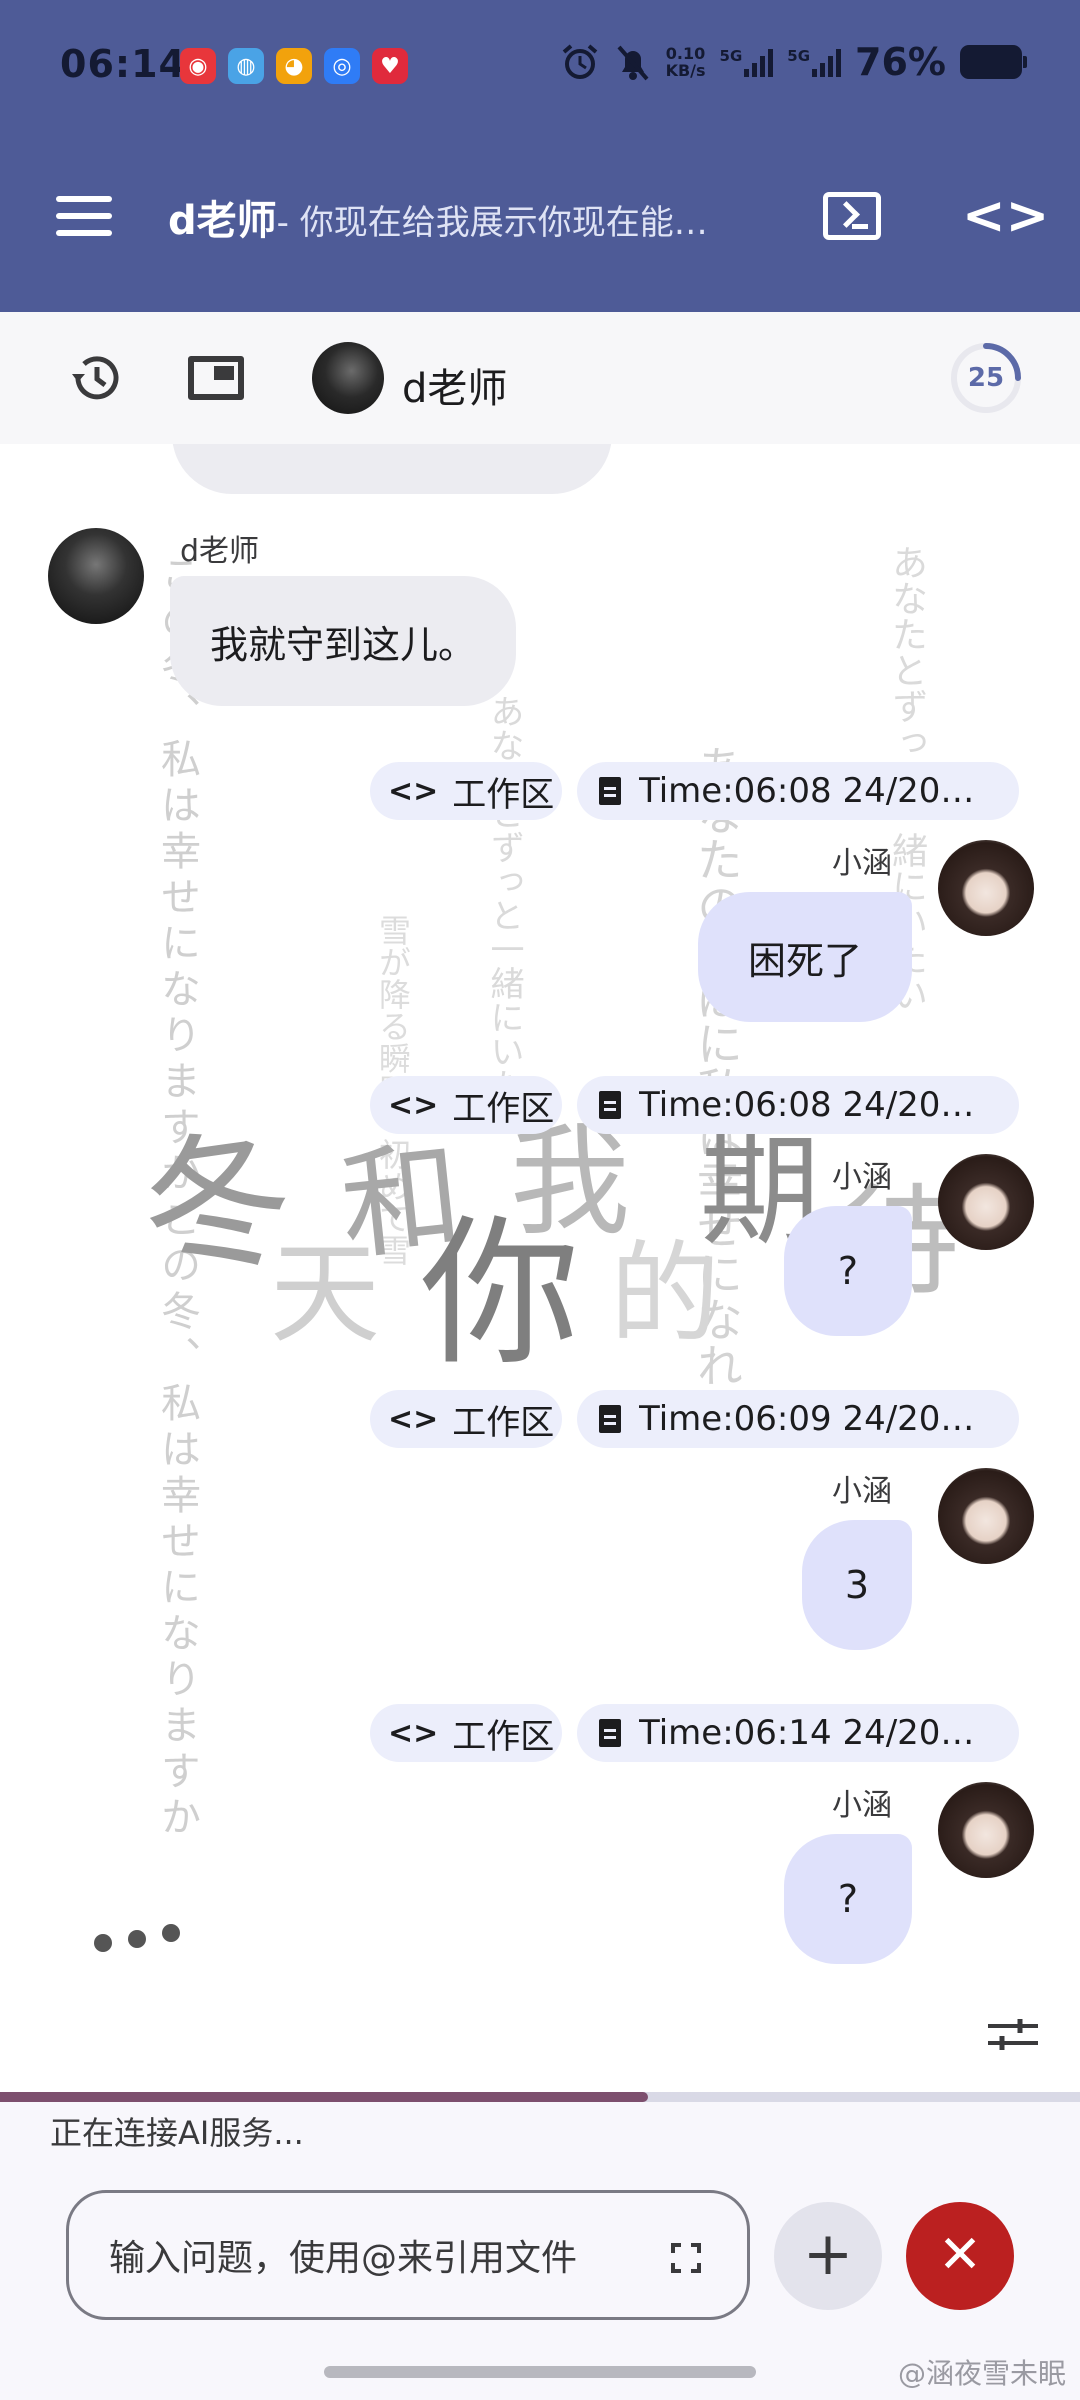 The height and width of the screenshot is (2400, 1080). I want to click on bg-char-1: 冬, so click(217, 1206).